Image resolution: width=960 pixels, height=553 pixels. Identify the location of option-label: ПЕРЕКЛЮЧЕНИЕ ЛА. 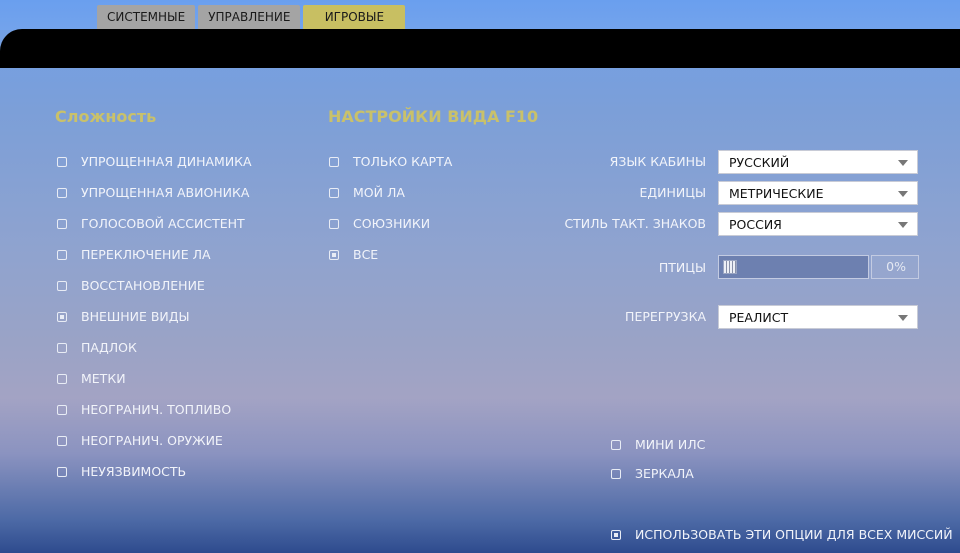
(146, 254).